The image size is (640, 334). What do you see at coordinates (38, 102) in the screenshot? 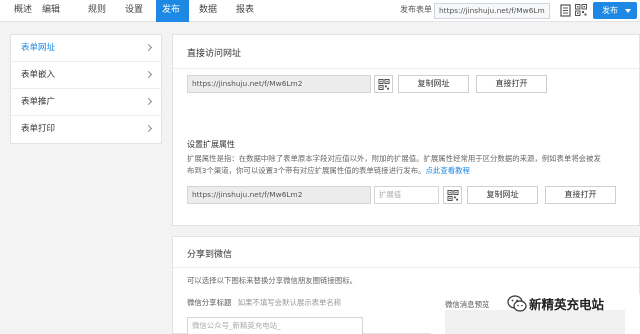
I see `sidebar-item-label: 表单推广` at bounding box center [38, 102].